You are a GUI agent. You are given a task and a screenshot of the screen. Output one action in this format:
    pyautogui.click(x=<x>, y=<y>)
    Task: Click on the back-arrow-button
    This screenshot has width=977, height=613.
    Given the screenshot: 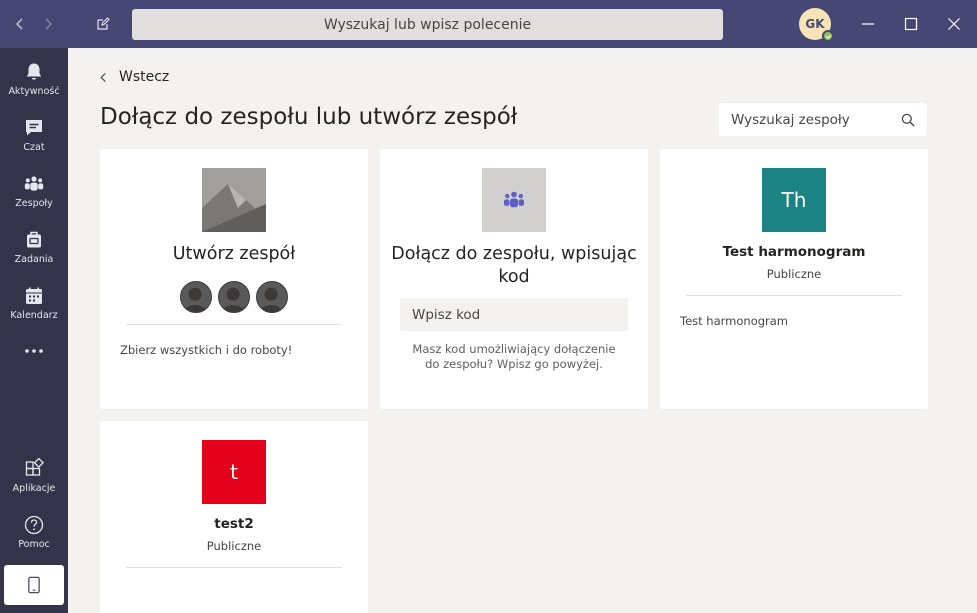 What is the action you would take?
    pyautogui.click(x=20, y=24)
    